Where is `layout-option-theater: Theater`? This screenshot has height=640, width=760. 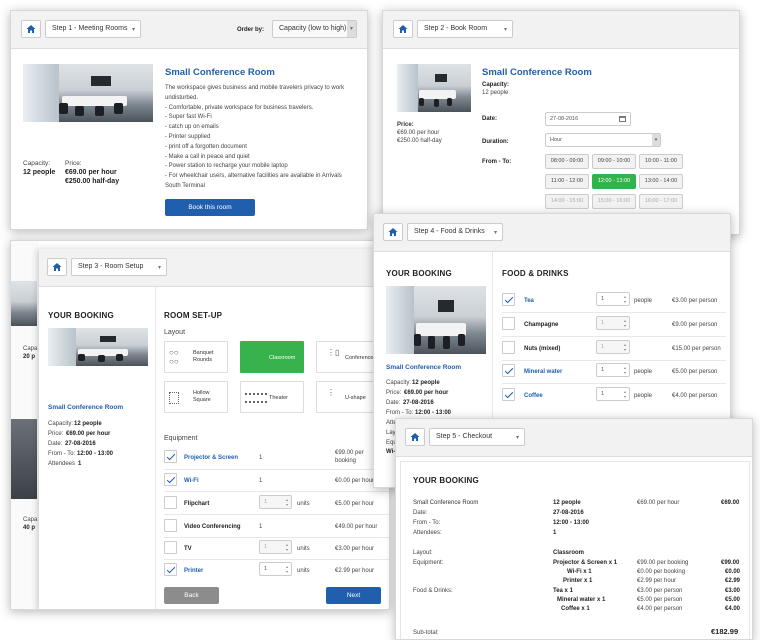 layout-option-theater: Theater is located at coordinates (272, 397).